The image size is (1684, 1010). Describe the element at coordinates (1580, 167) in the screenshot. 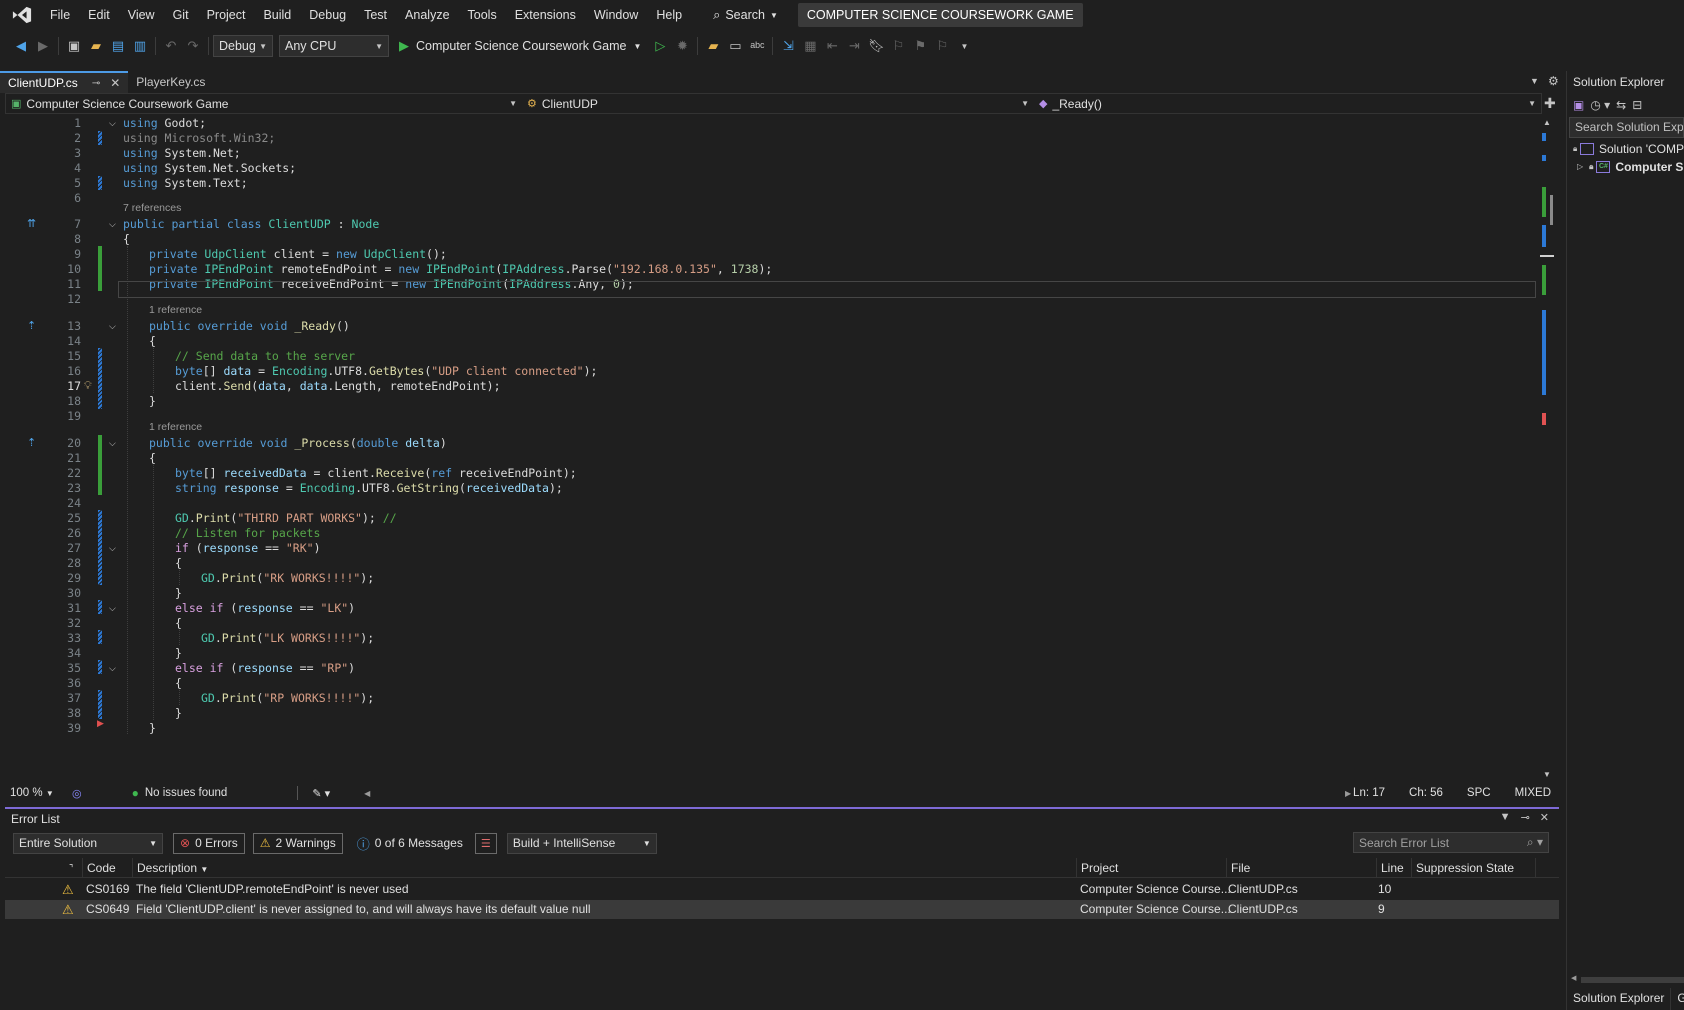

I see `expand-icon: ▷` at that location.